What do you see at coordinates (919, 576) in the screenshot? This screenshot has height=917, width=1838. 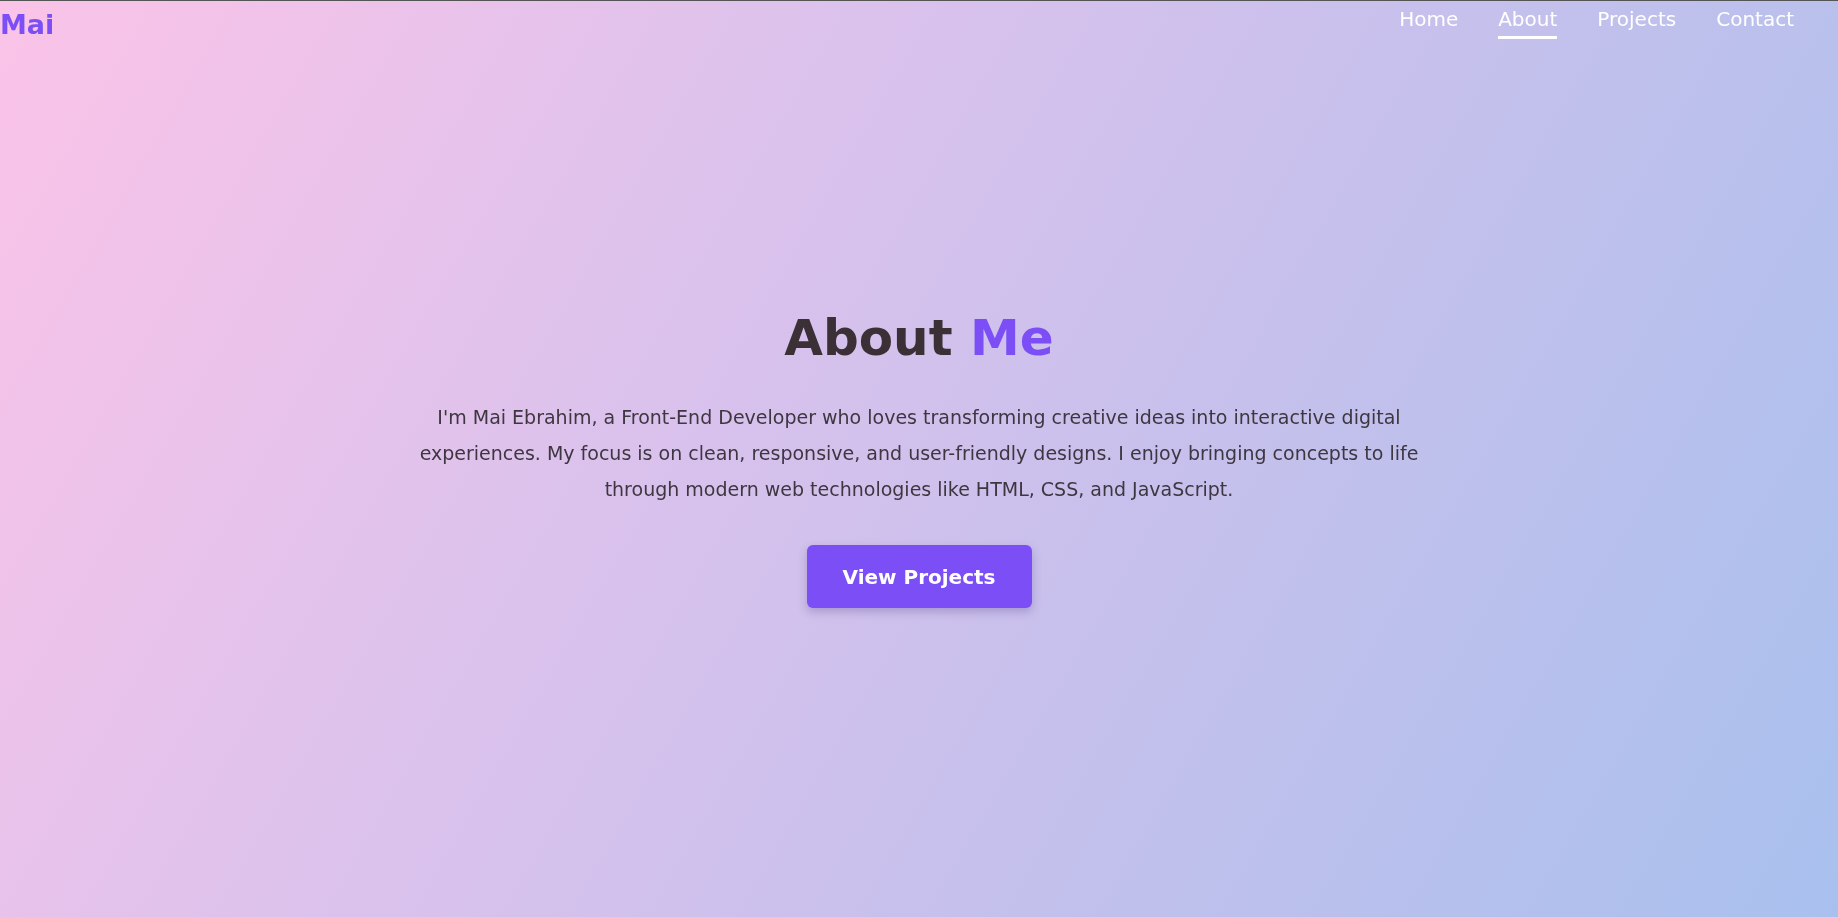 I see `view-projects-button: View Projects` at bounding box center [919, 576].